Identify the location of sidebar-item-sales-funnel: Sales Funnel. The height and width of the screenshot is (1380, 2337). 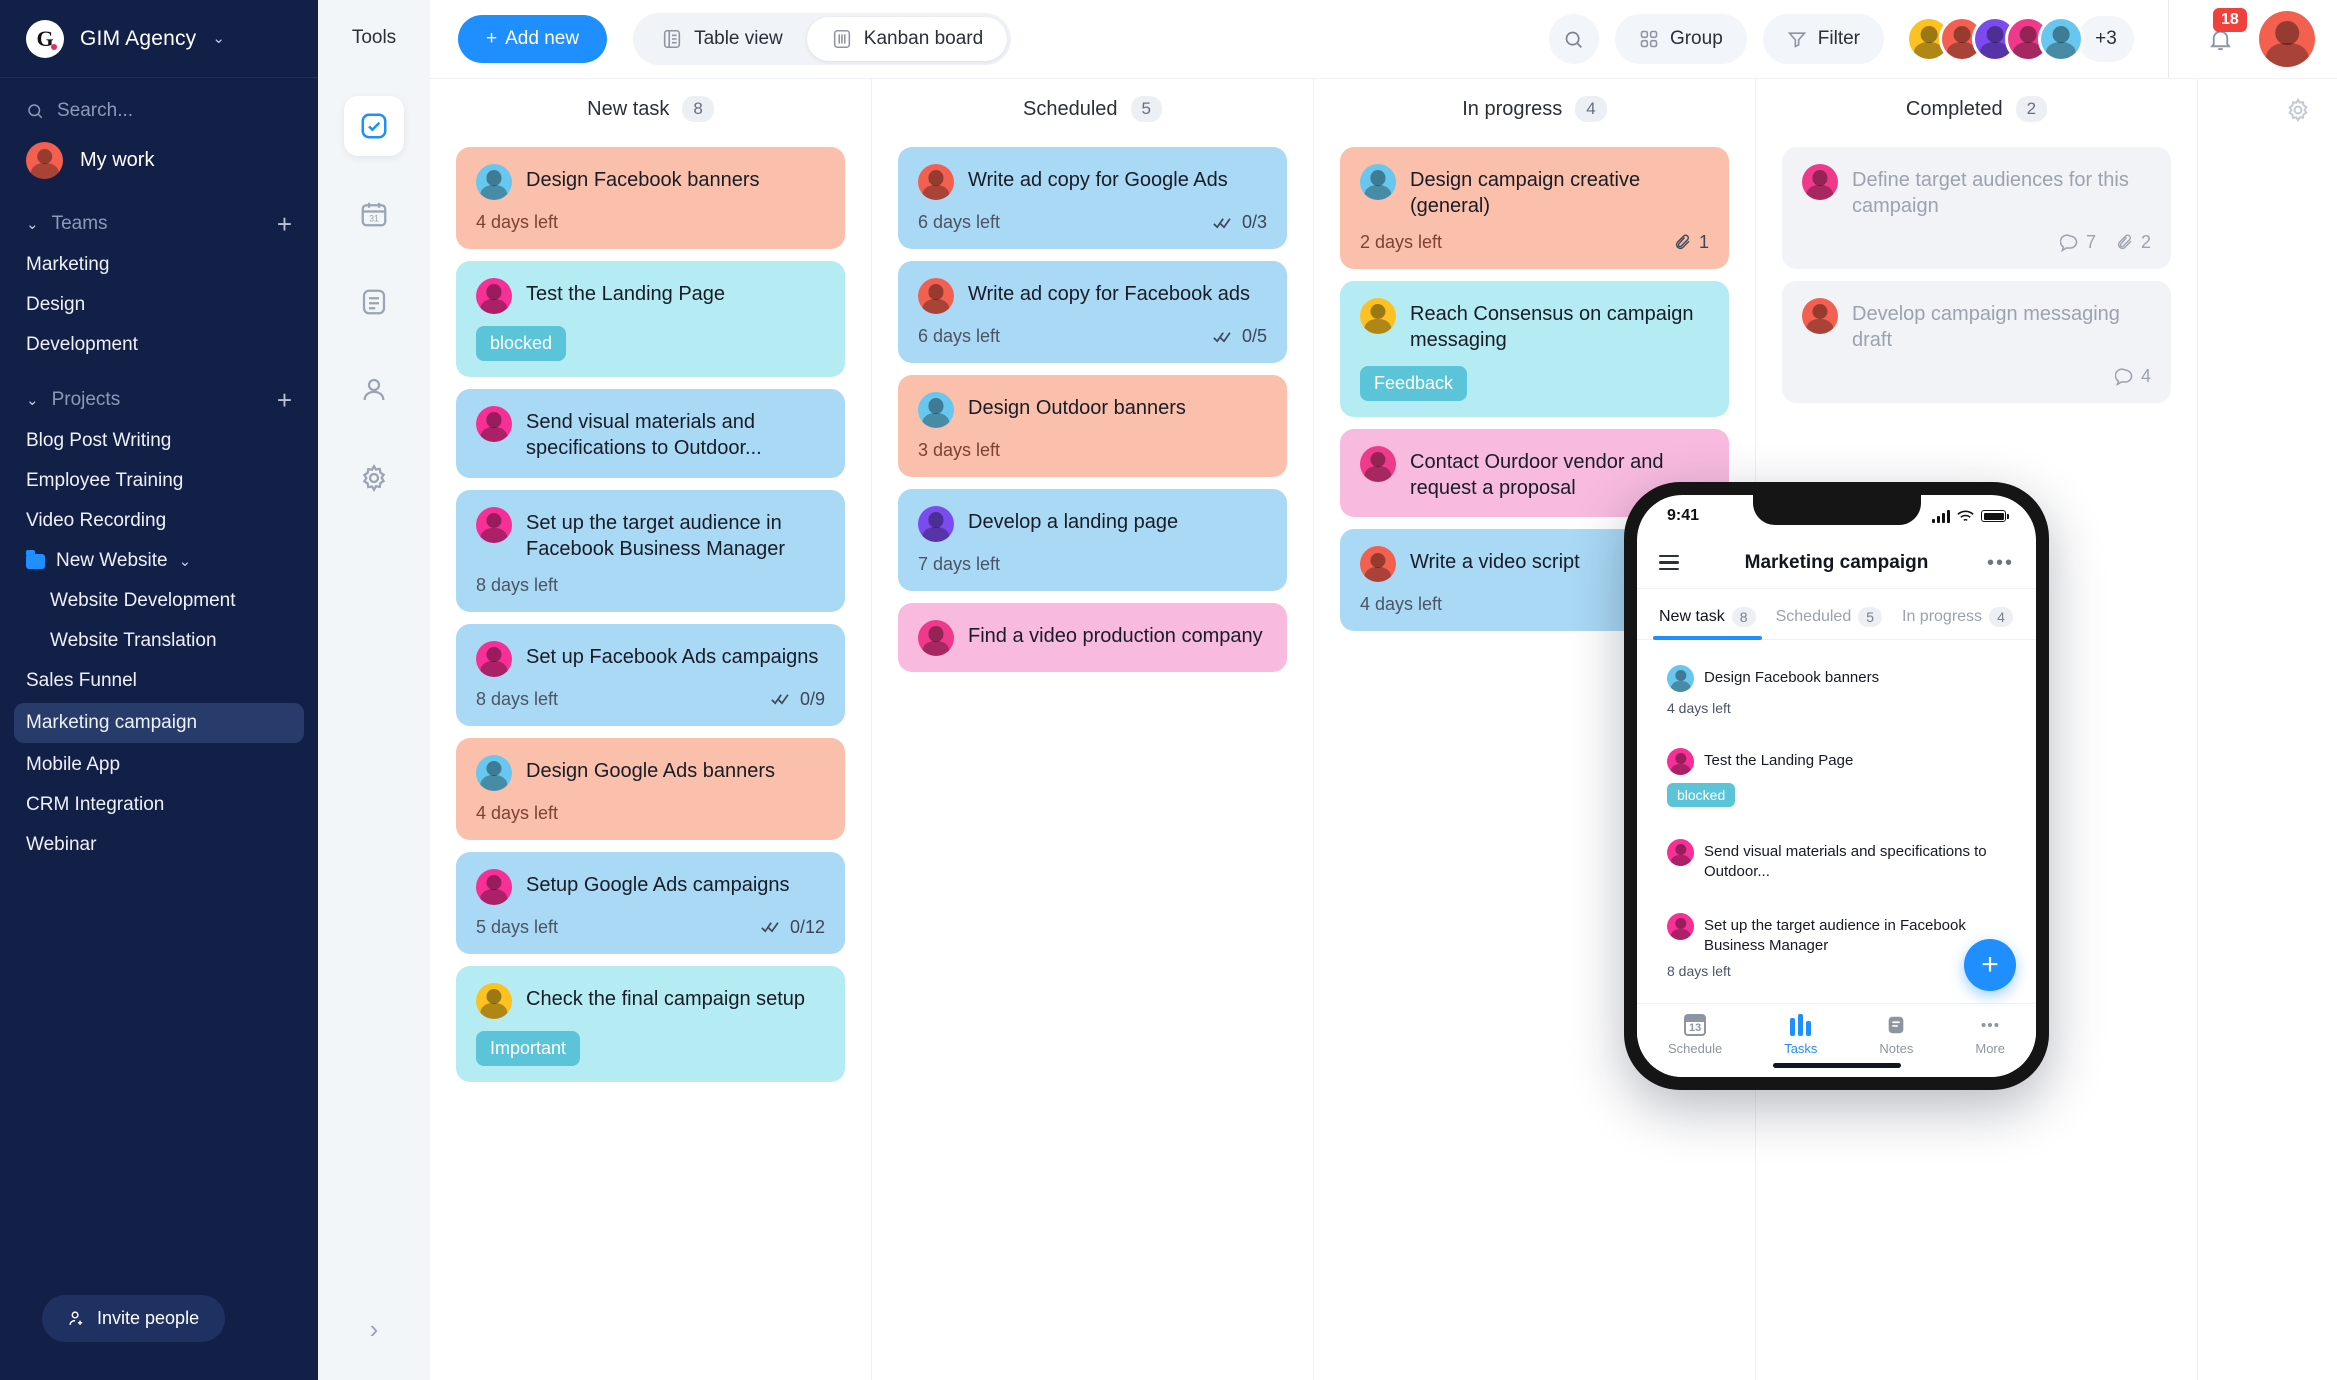
(159, 681).